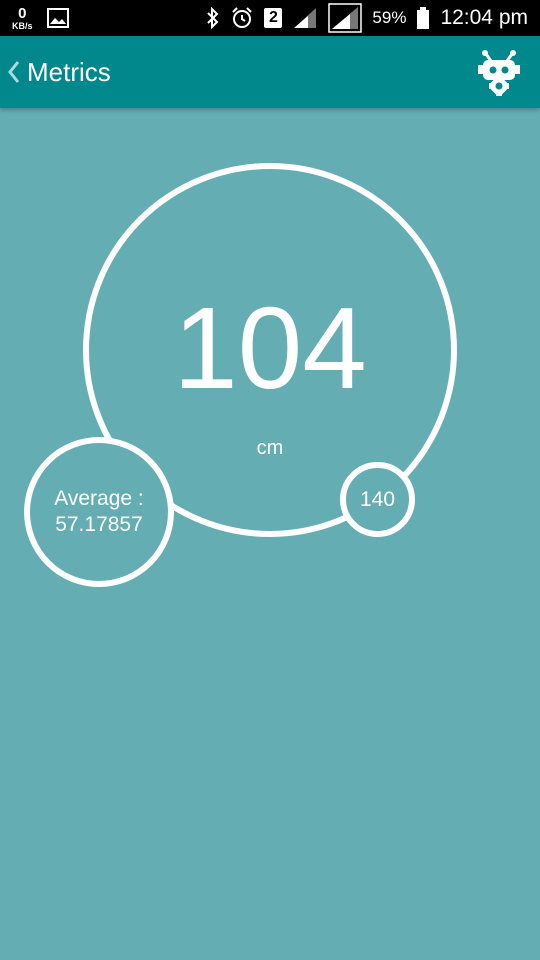 The width and height of the screenshot is (540, 960). Describe the element at coordinates (99, 498) in the screenshot. I see `average-label: Average :` at that location.